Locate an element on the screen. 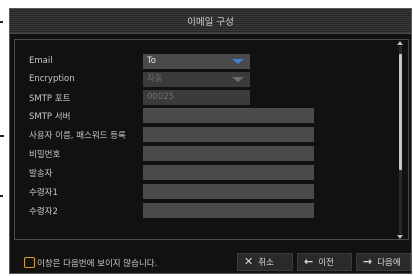  row-username: 사용자 이름, 패스워드 등록 is located at coordinates (205, 135).